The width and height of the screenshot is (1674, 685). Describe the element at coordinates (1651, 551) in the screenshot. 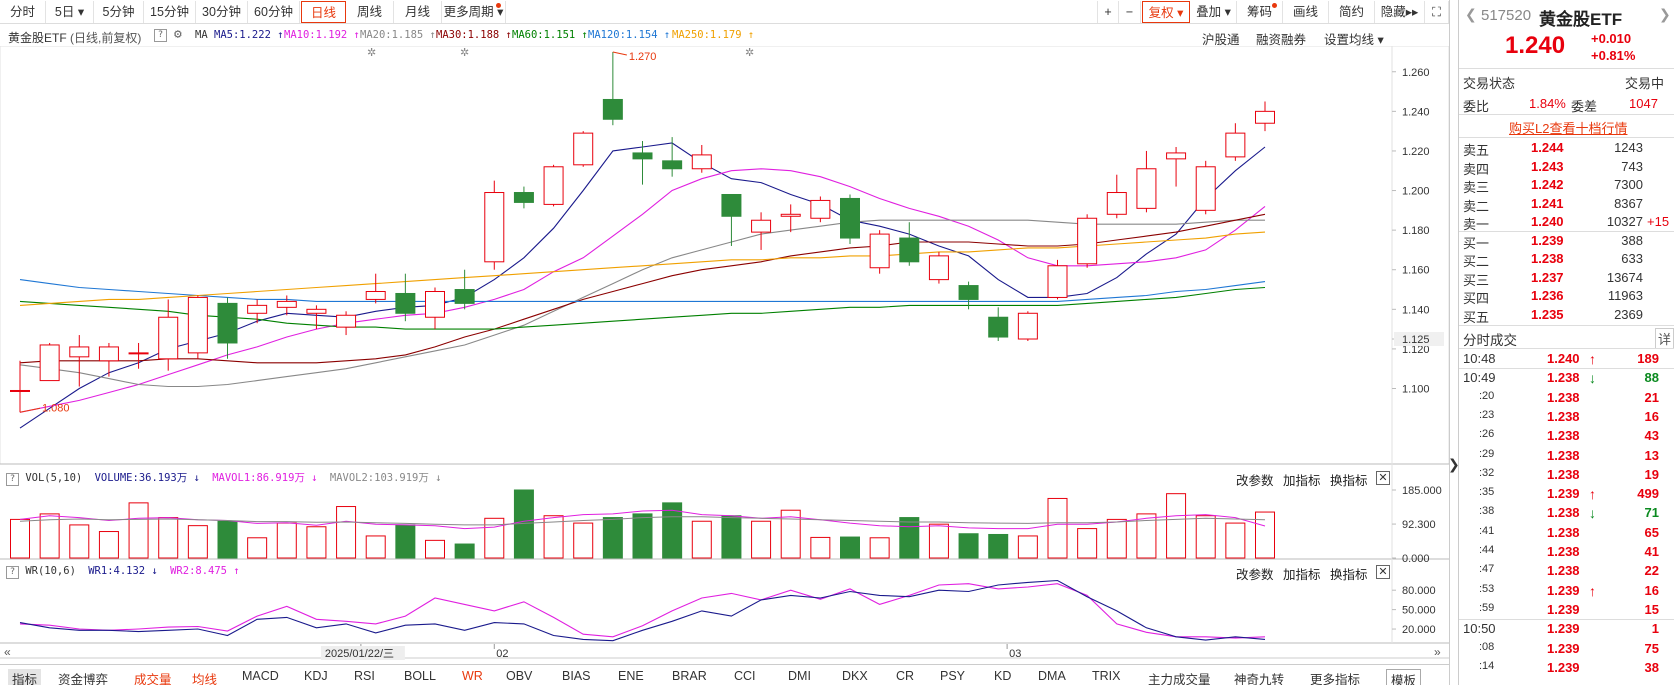

I see `tick-volume: 41` at that location.